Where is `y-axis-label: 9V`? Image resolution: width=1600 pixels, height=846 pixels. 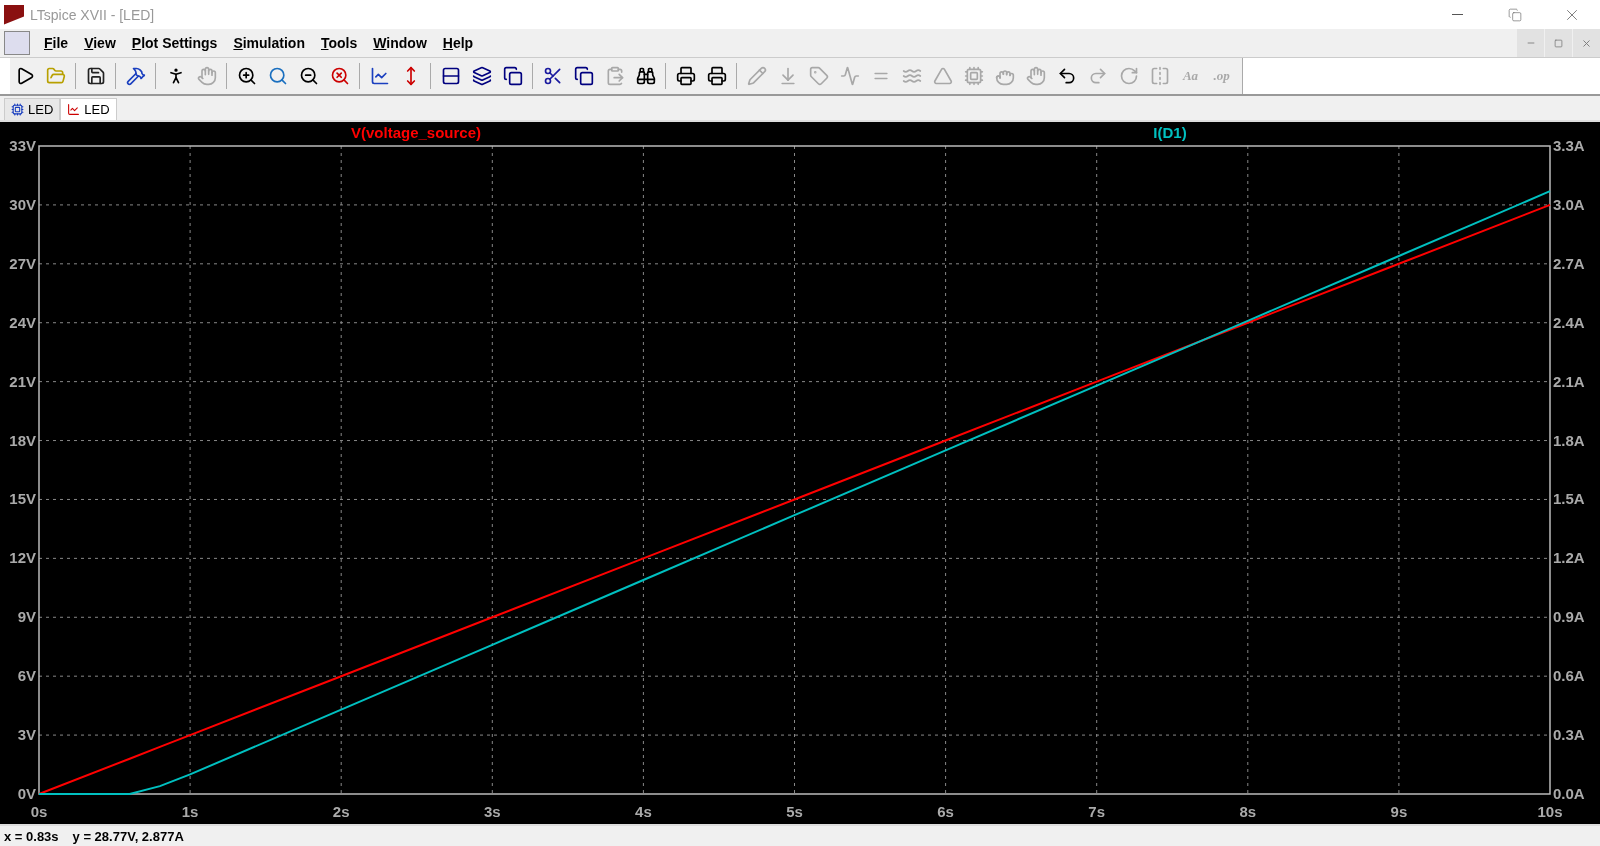
y-axis-label: 9V is located at coordinates (26, 617).